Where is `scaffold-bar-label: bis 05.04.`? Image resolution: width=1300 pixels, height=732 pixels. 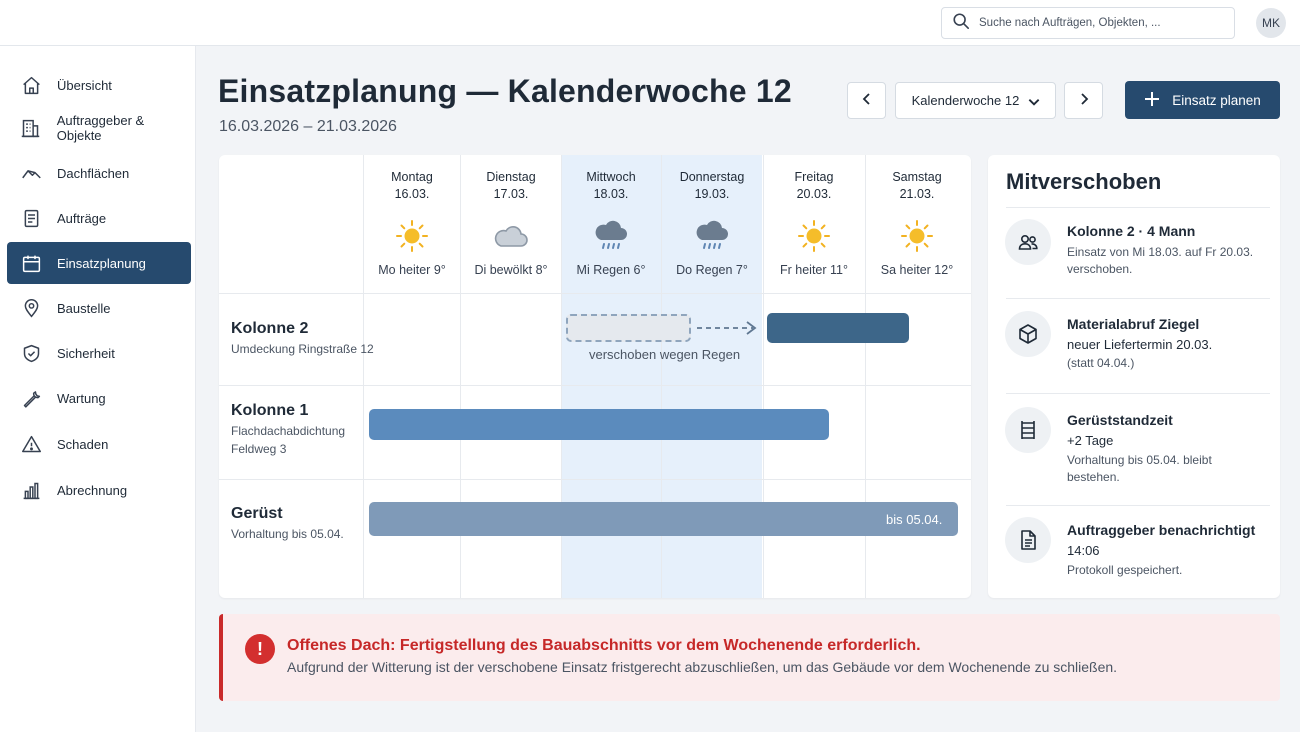 scaffold-bar-label: bis 05.04. is located at coordinates (914, 519).